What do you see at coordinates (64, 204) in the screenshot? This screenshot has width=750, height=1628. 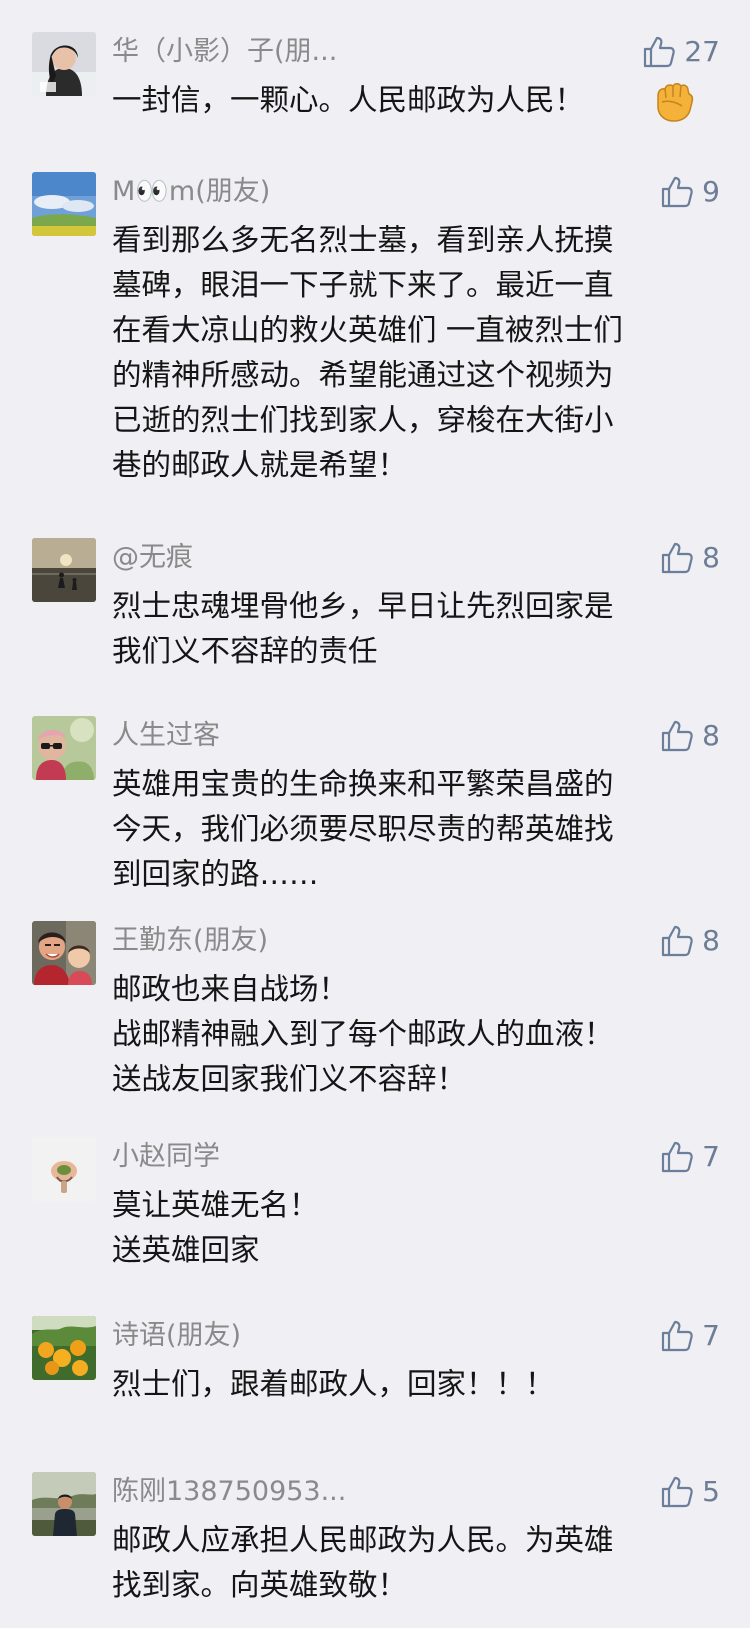 I see `sky-landscape-avatar` at bounding box center [64, 204].